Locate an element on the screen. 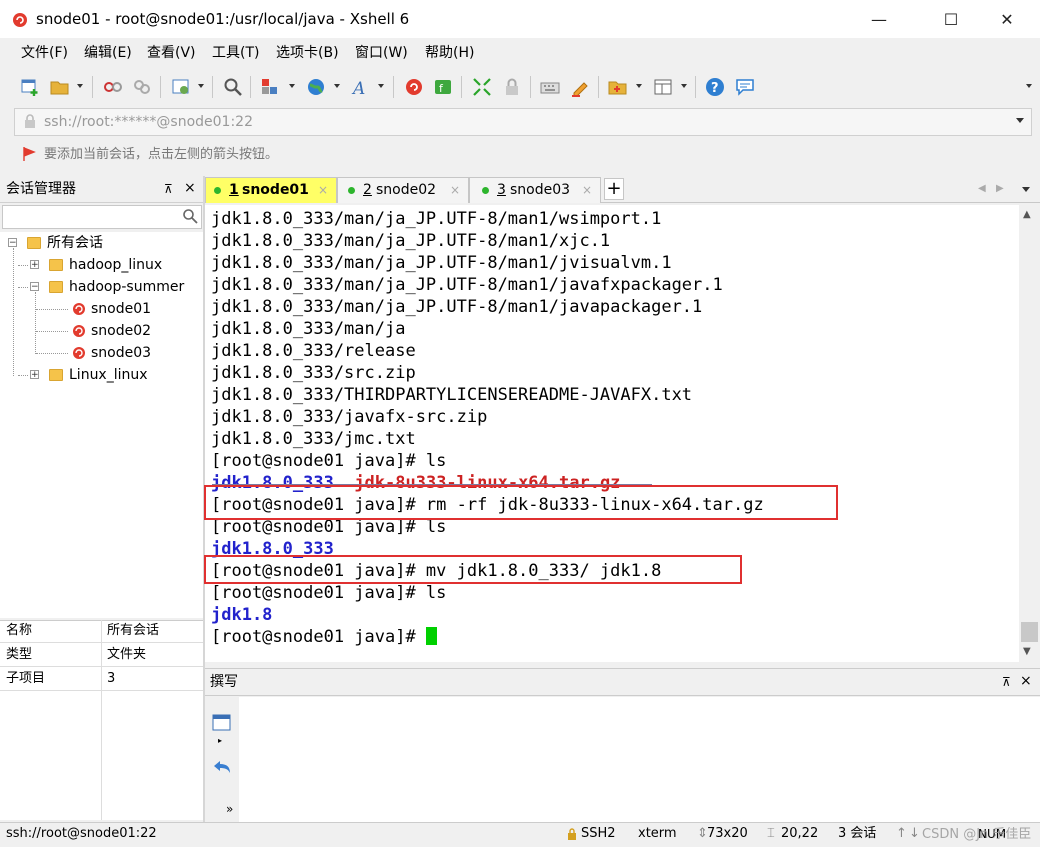 Image resolution: width=1040 pixels, height=847 pixels. close-window-button: ✕ is located at coordinates (1007, 19).